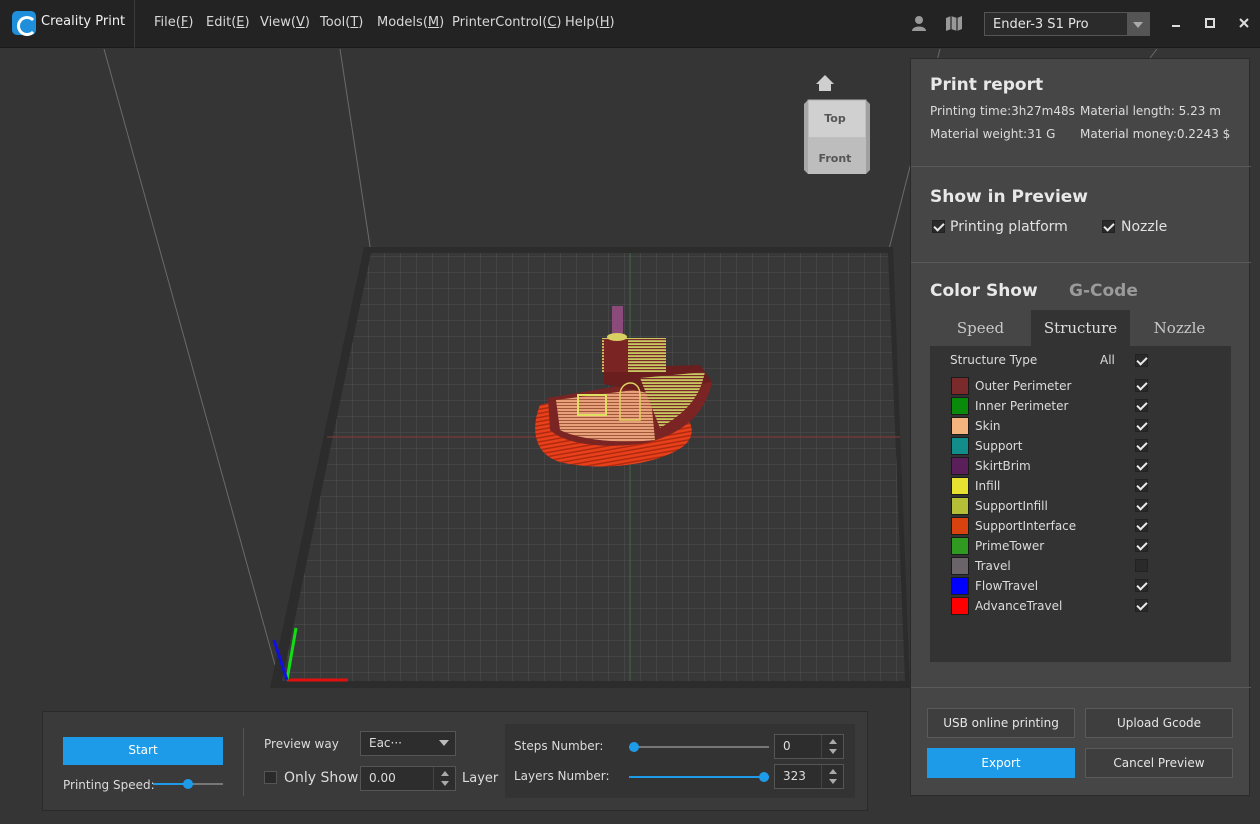  I want to click on chevron-down-icon, so click(444, 743).